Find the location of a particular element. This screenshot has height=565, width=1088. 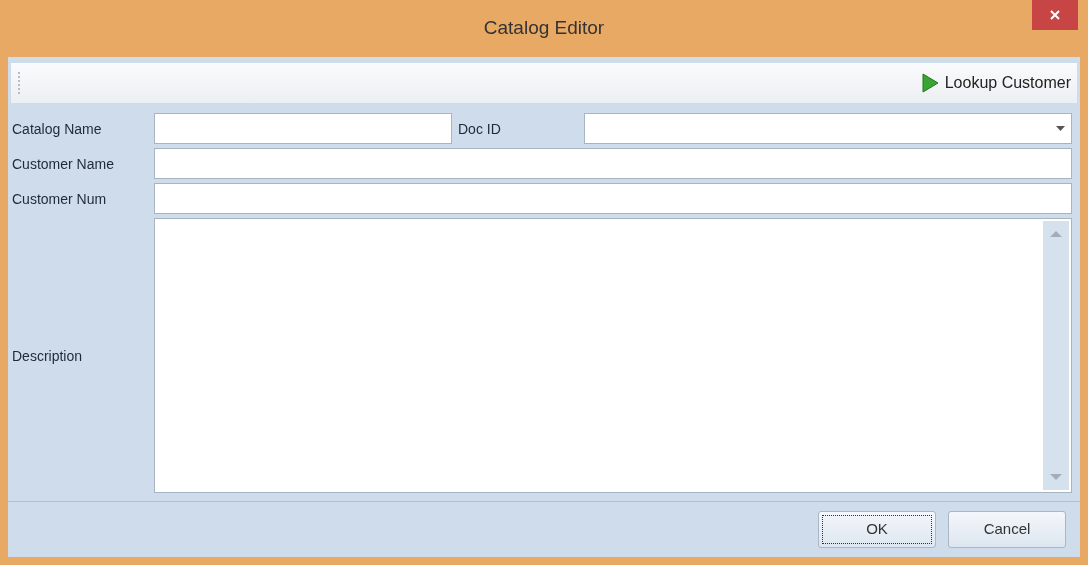

dialog-button: OK is located at coordinates (877, 529).